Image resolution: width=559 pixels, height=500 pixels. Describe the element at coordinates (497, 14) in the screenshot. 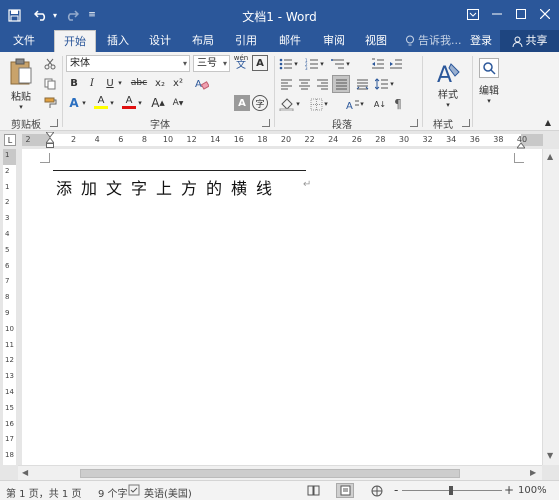

I see `minimize-icon` at that location.